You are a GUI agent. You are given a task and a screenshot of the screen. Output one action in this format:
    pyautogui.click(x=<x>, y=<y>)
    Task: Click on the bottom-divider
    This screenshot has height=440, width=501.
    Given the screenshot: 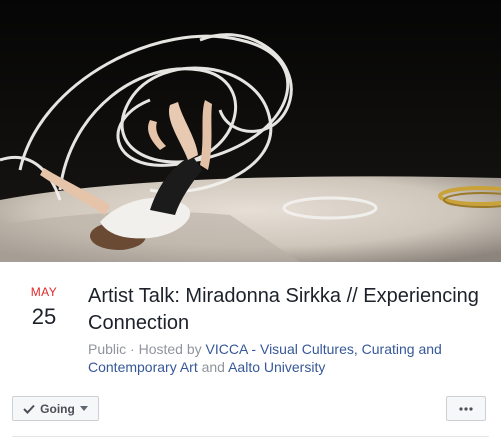 What is the action you would take?
    pyautogui.click(x=250, y=436)
    